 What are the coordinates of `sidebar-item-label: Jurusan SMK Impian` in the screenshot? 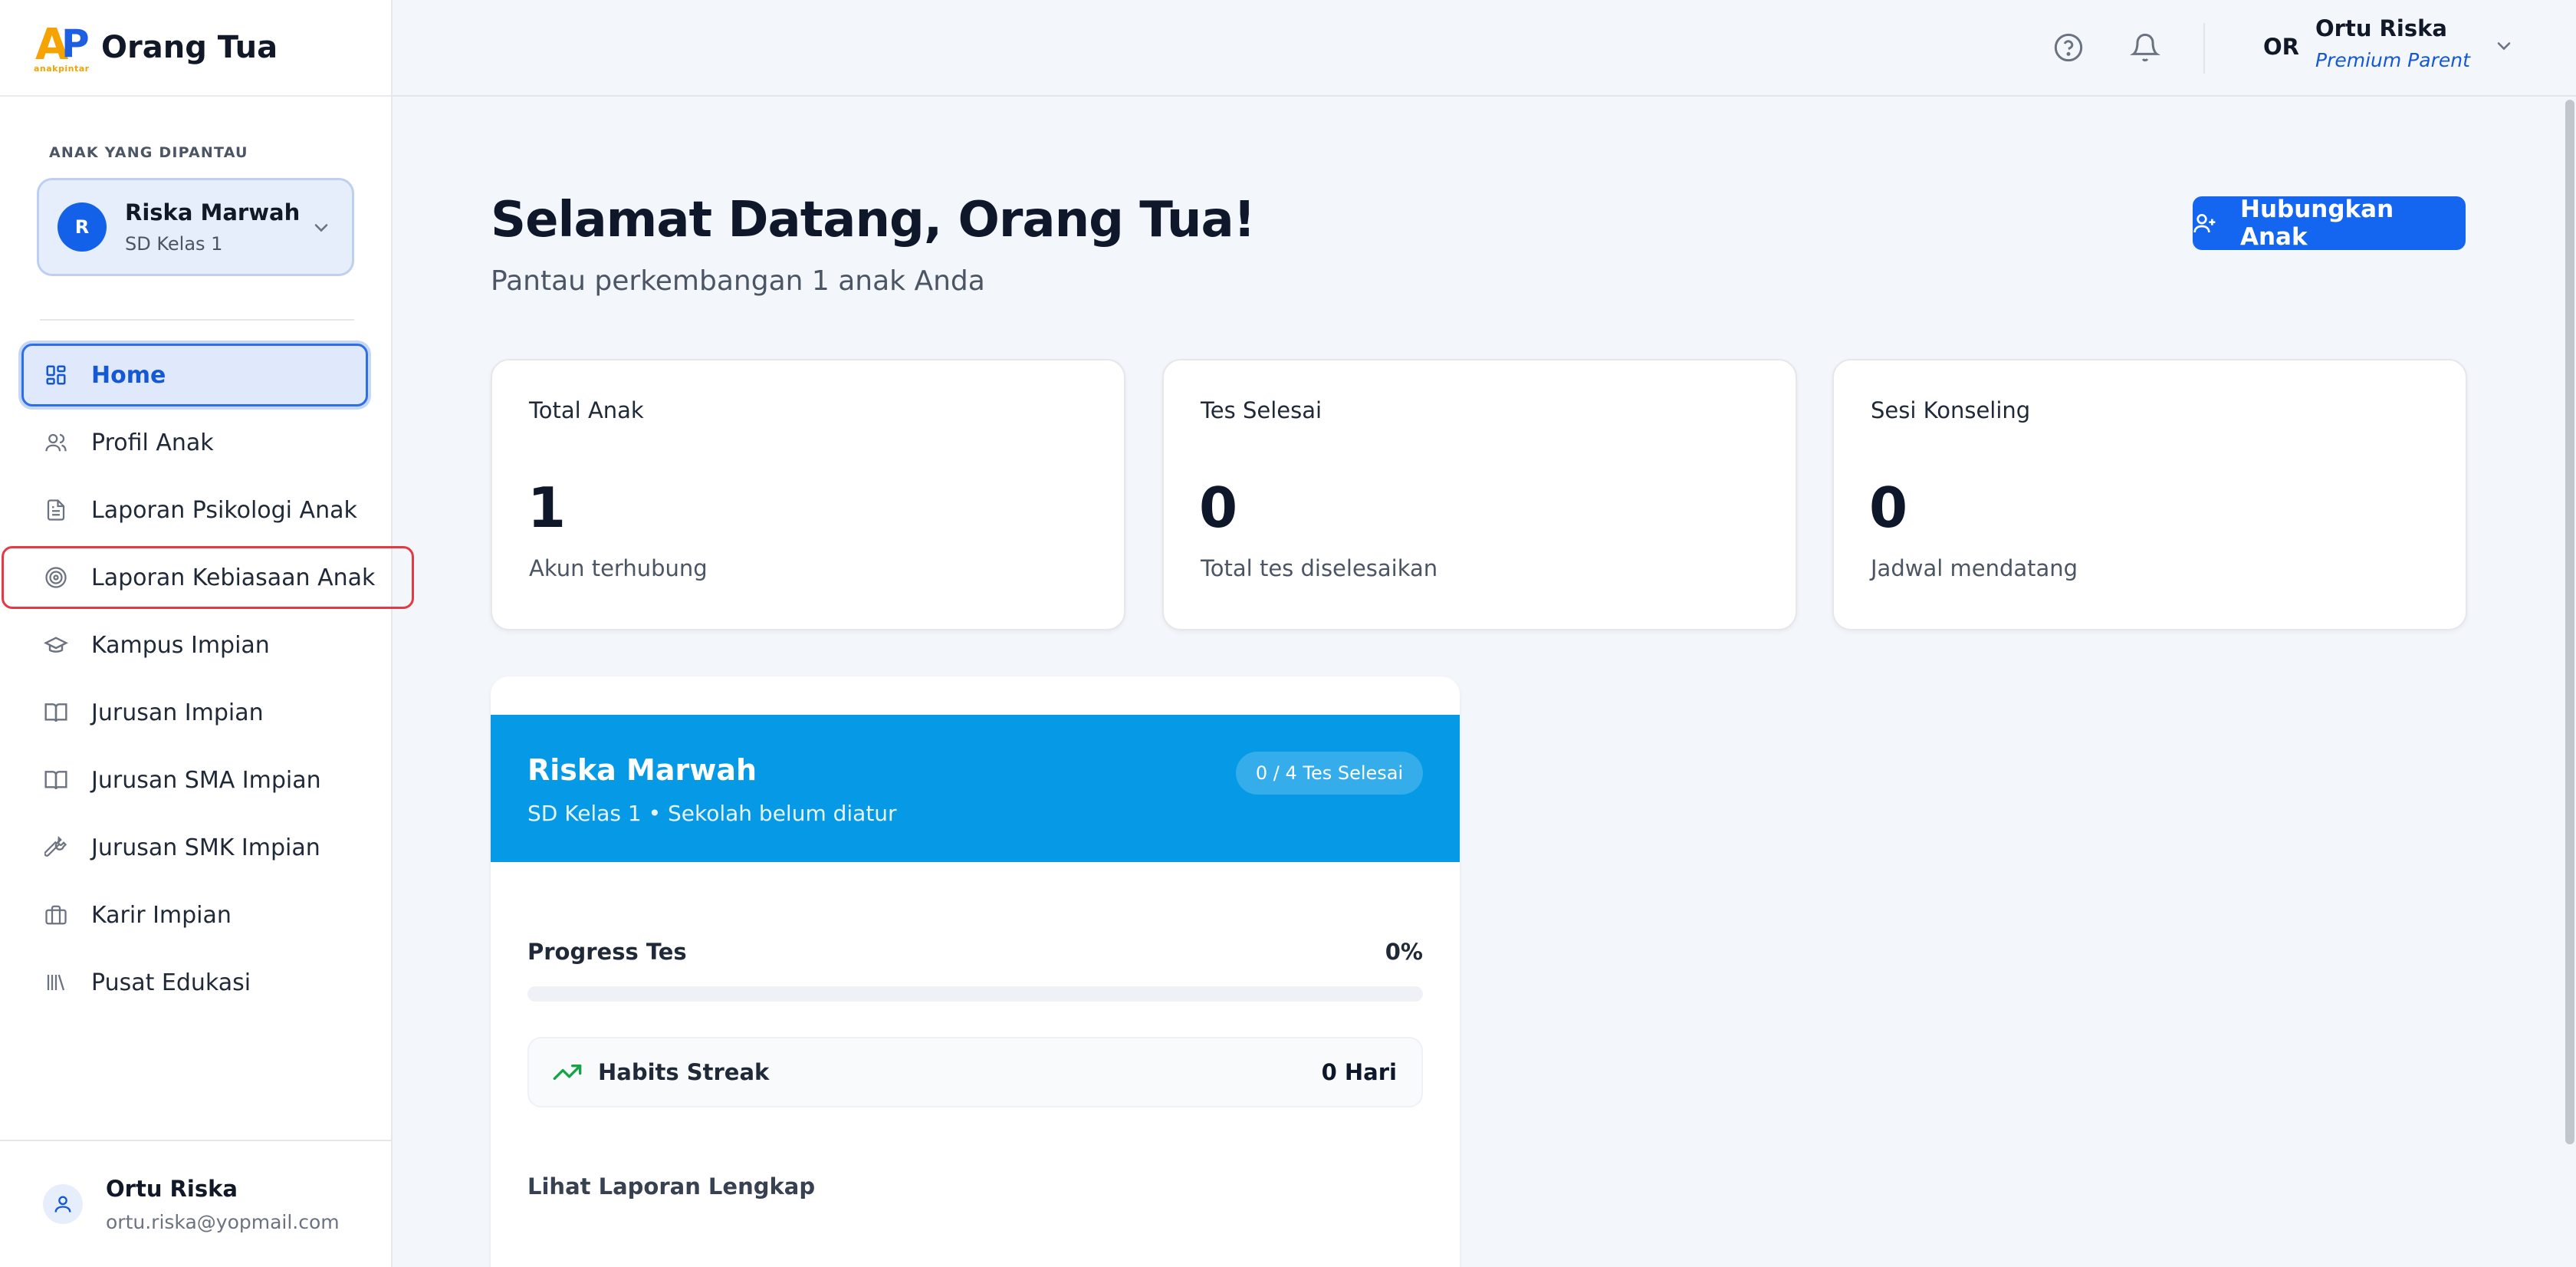 It's located at (205, 847).